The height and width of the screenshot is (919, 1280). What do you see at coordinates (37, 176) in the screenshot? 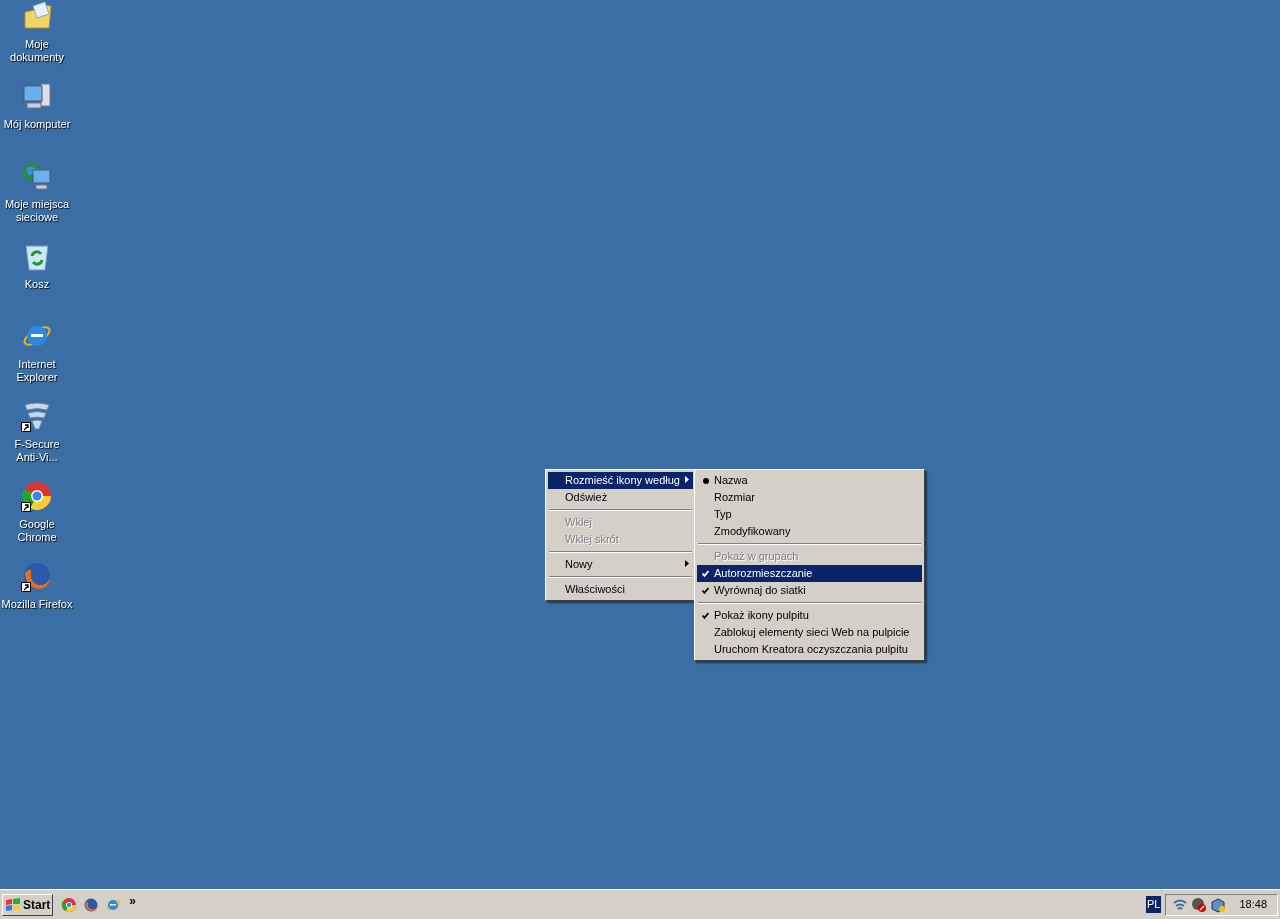
I see `globe-computer-icon` at bounding box center [37, 176].